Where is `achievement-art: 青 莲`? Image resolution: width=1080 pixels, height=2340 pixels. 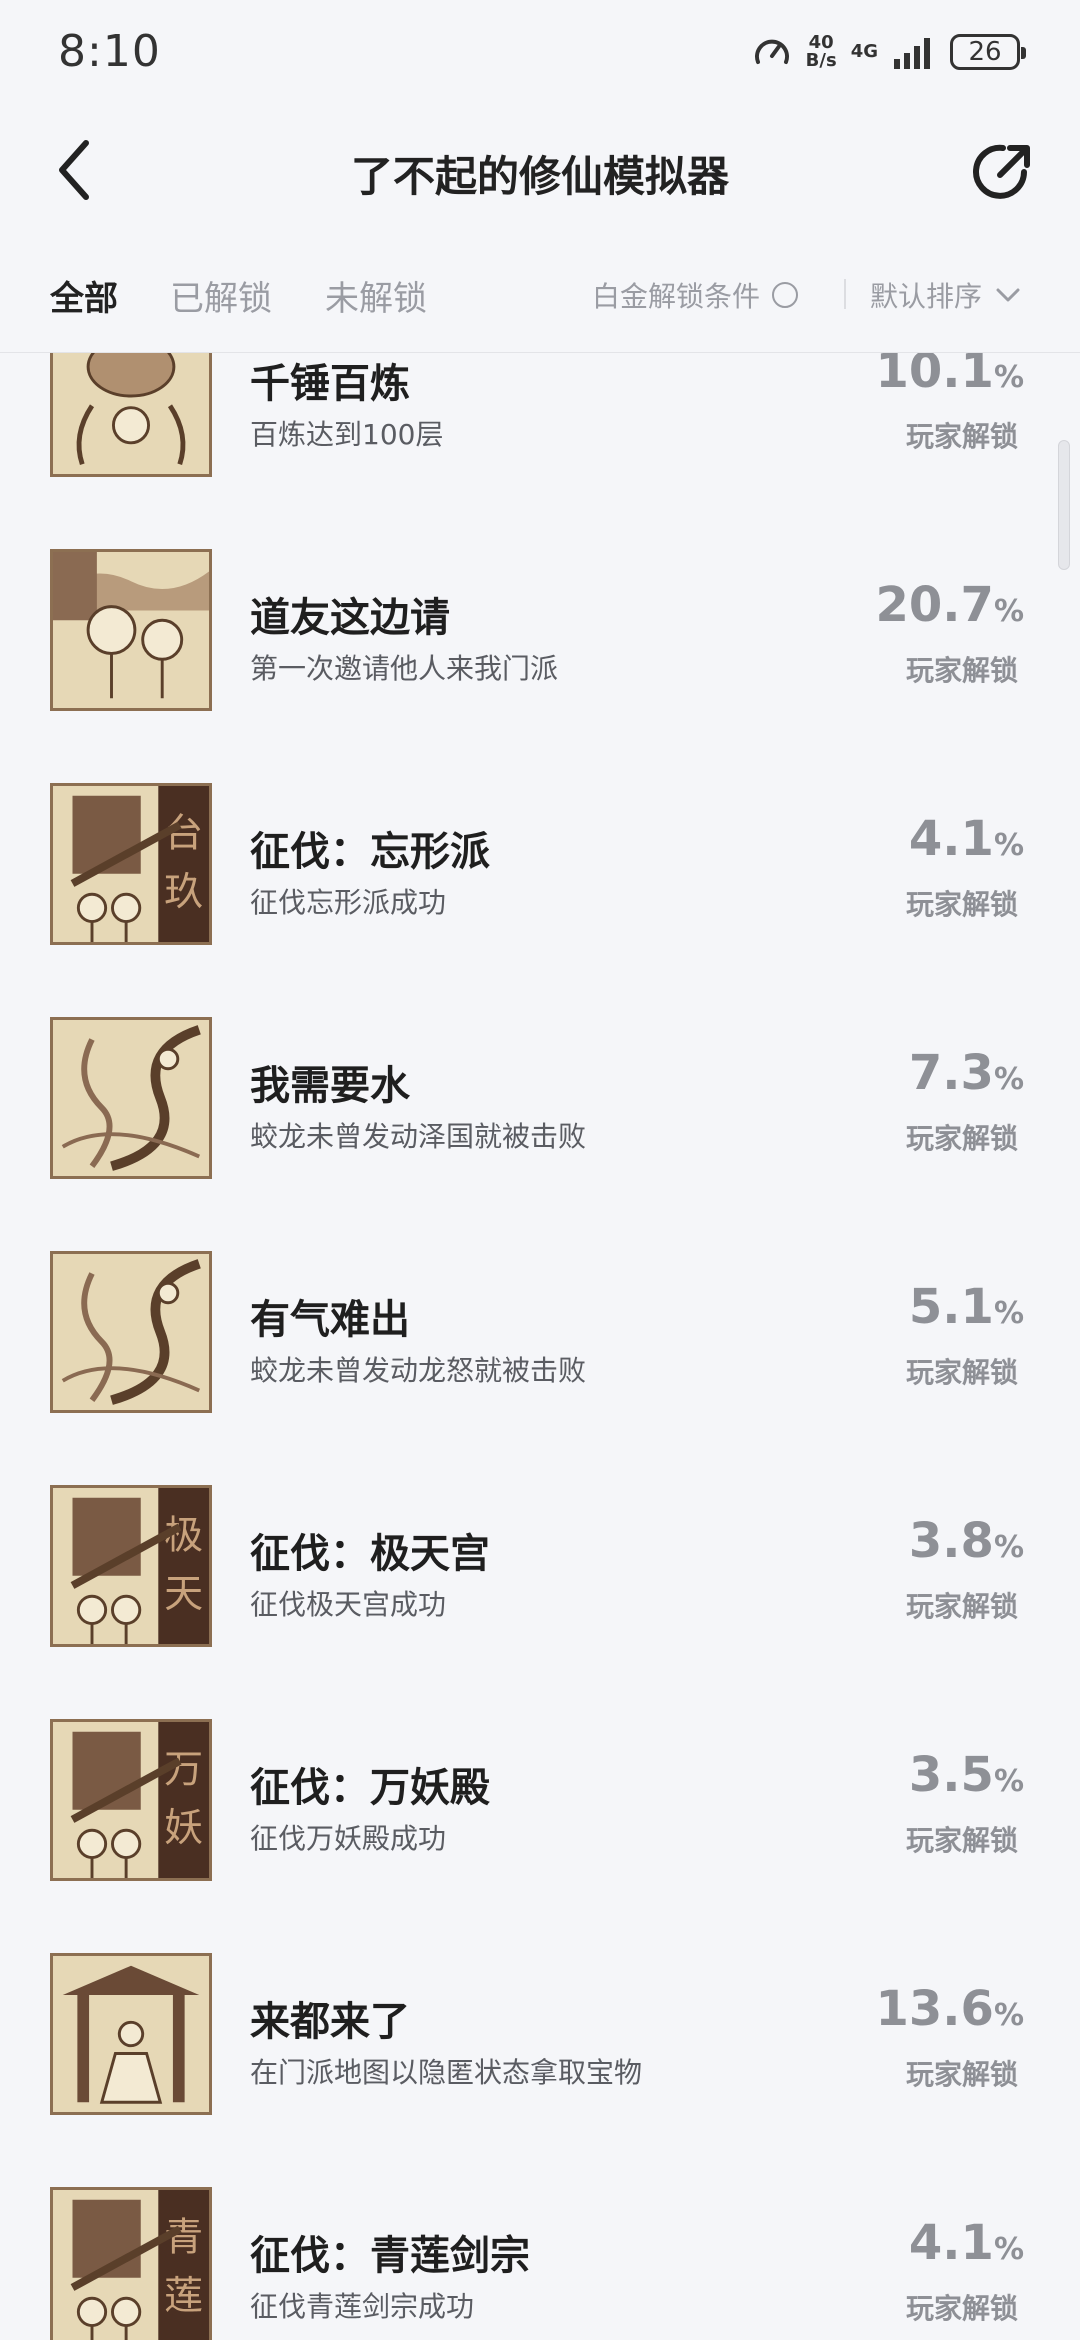
achievement-art: 青 莲 is located at coordinates (131, 2265).